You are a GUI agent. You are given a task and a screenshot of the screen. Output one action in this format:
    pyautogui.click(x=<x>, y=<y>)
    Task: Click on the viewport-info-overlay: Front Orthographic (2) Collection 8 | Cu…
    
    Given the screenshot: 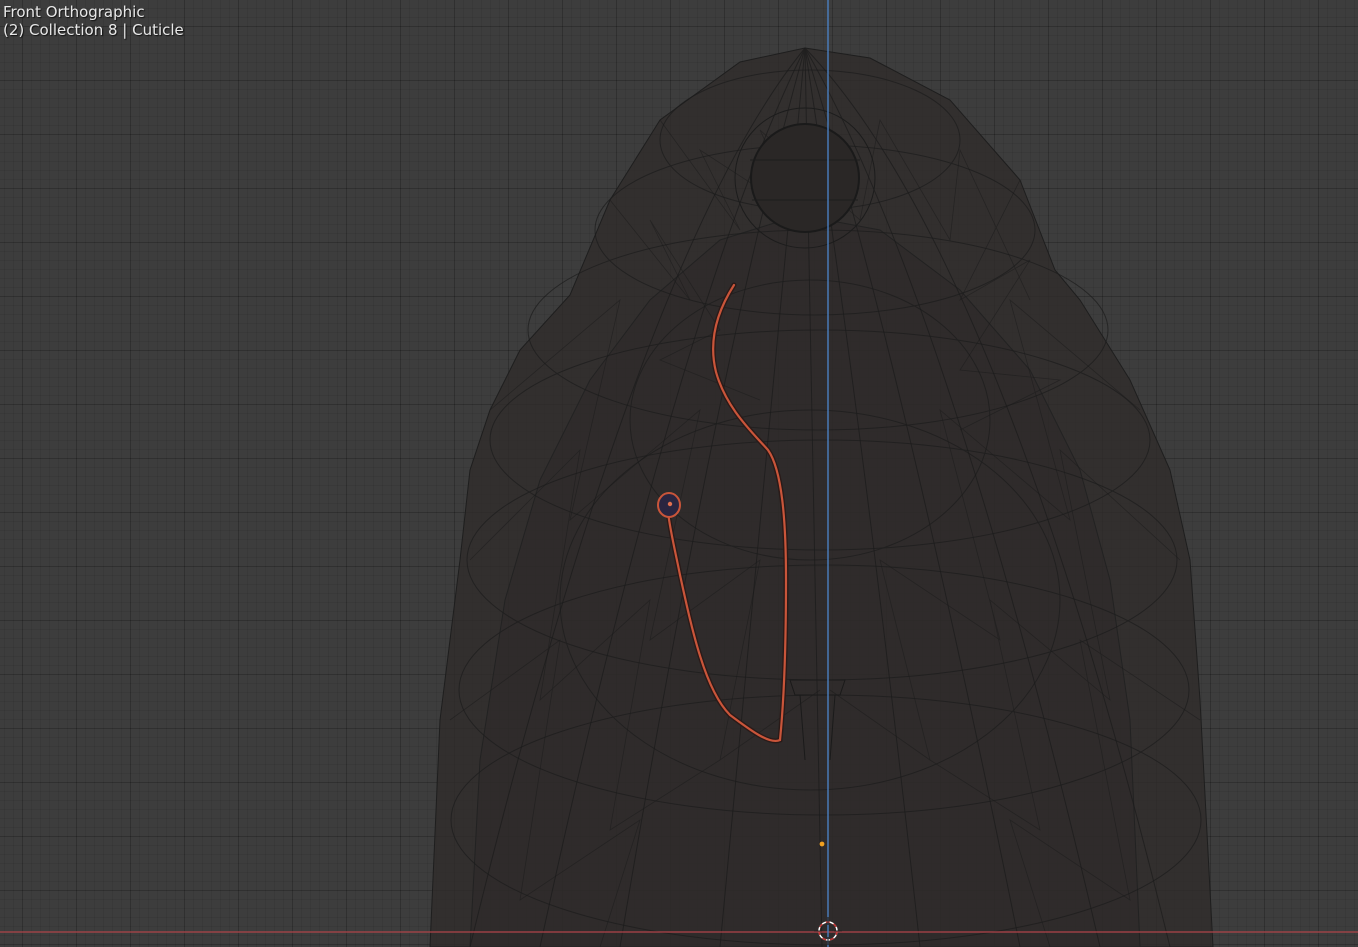 What is the action you would take?
    pyautogui.click(x=93, y=21)
    